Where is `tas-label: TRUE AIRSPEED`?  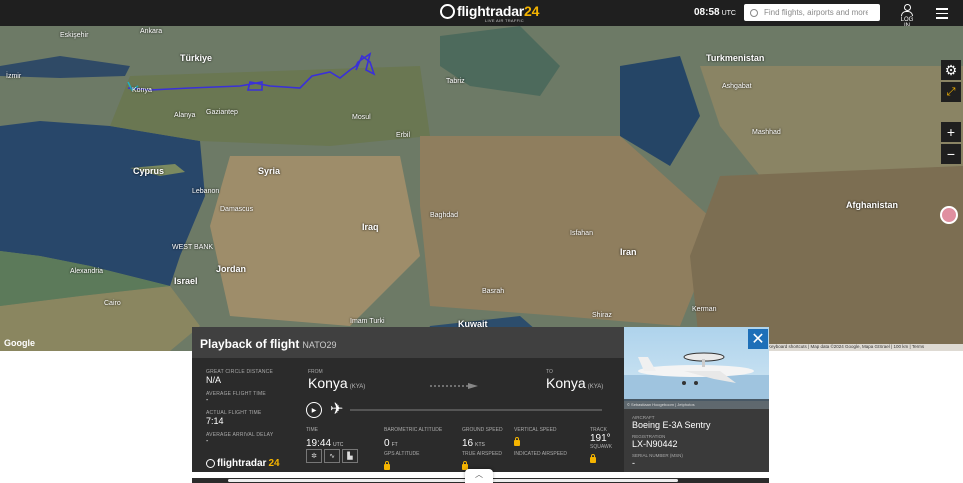
tas-label: TRUE AIRSPEED is located at coordinates (482, 454).